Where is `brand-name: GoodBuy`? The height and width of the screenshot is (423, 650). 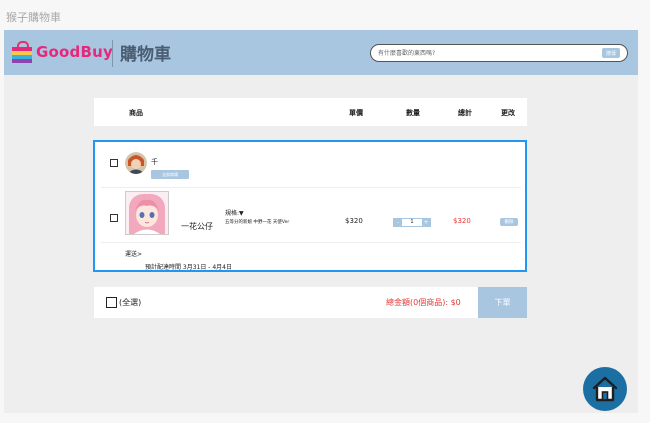 brand-name: GoodBuy is located at coordinates (74, 52).